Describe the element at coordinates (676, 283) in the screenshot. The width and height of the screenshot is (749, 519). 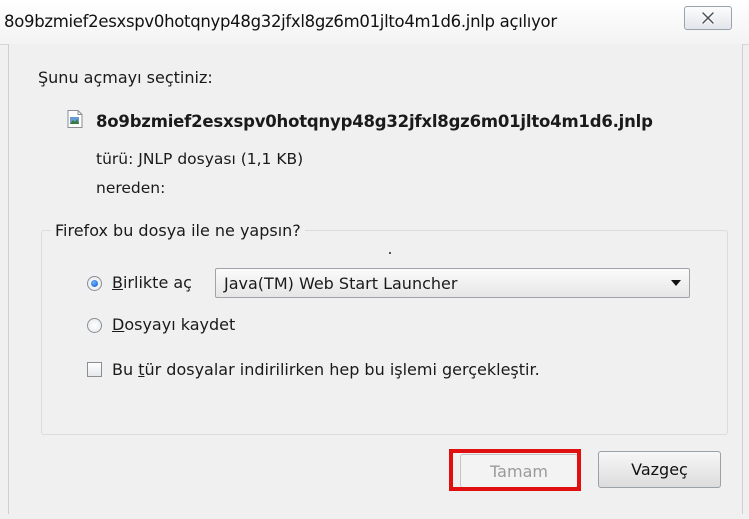
I see `chevron-down-icon` at that location.